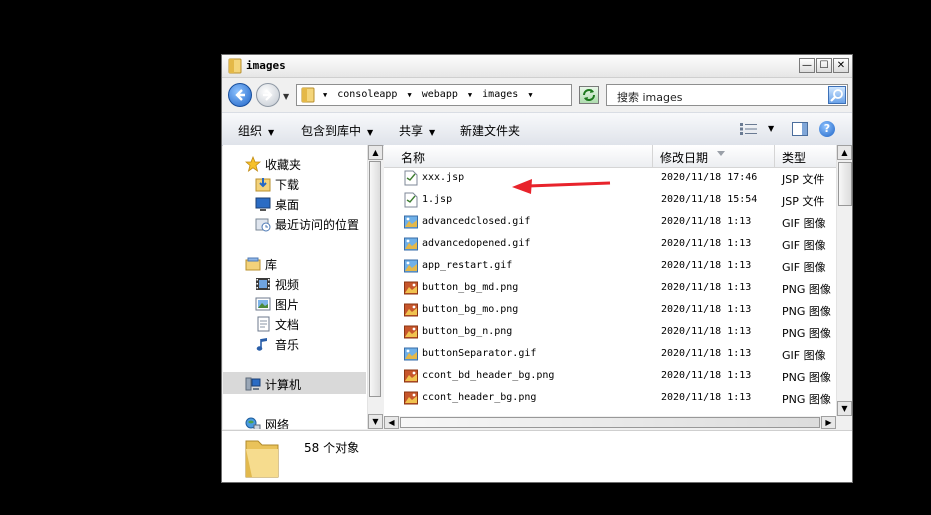 The image size is (931, 515). What do you see at coordinates (610, 178) in the screenshot?
I see `table-row: xxx.jsp 2020/11/18 17:46 JSP 文件` at bounding box center [610, 178].